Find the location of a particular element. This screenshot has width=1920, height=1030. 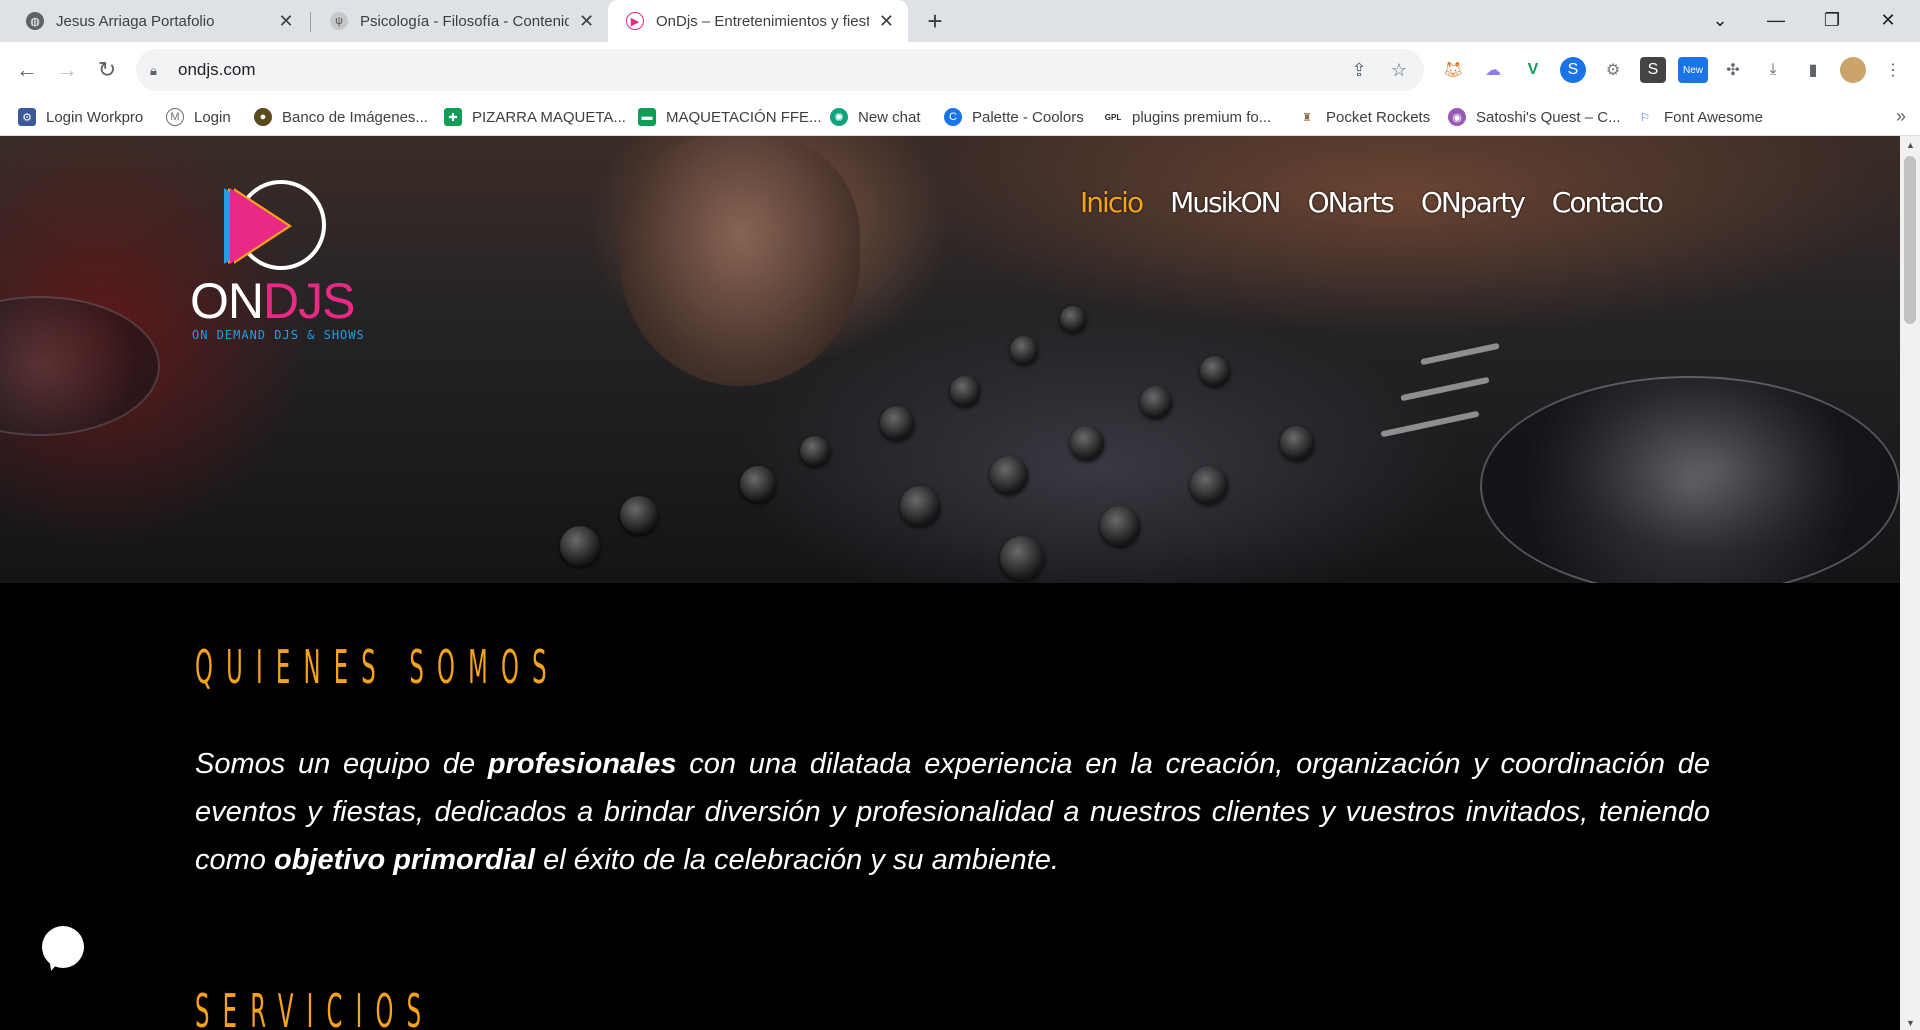

tab-ondjs: ▶ OnDjs – Entretenimientos y fiesta ✕ is located at coordinates (758, 21).